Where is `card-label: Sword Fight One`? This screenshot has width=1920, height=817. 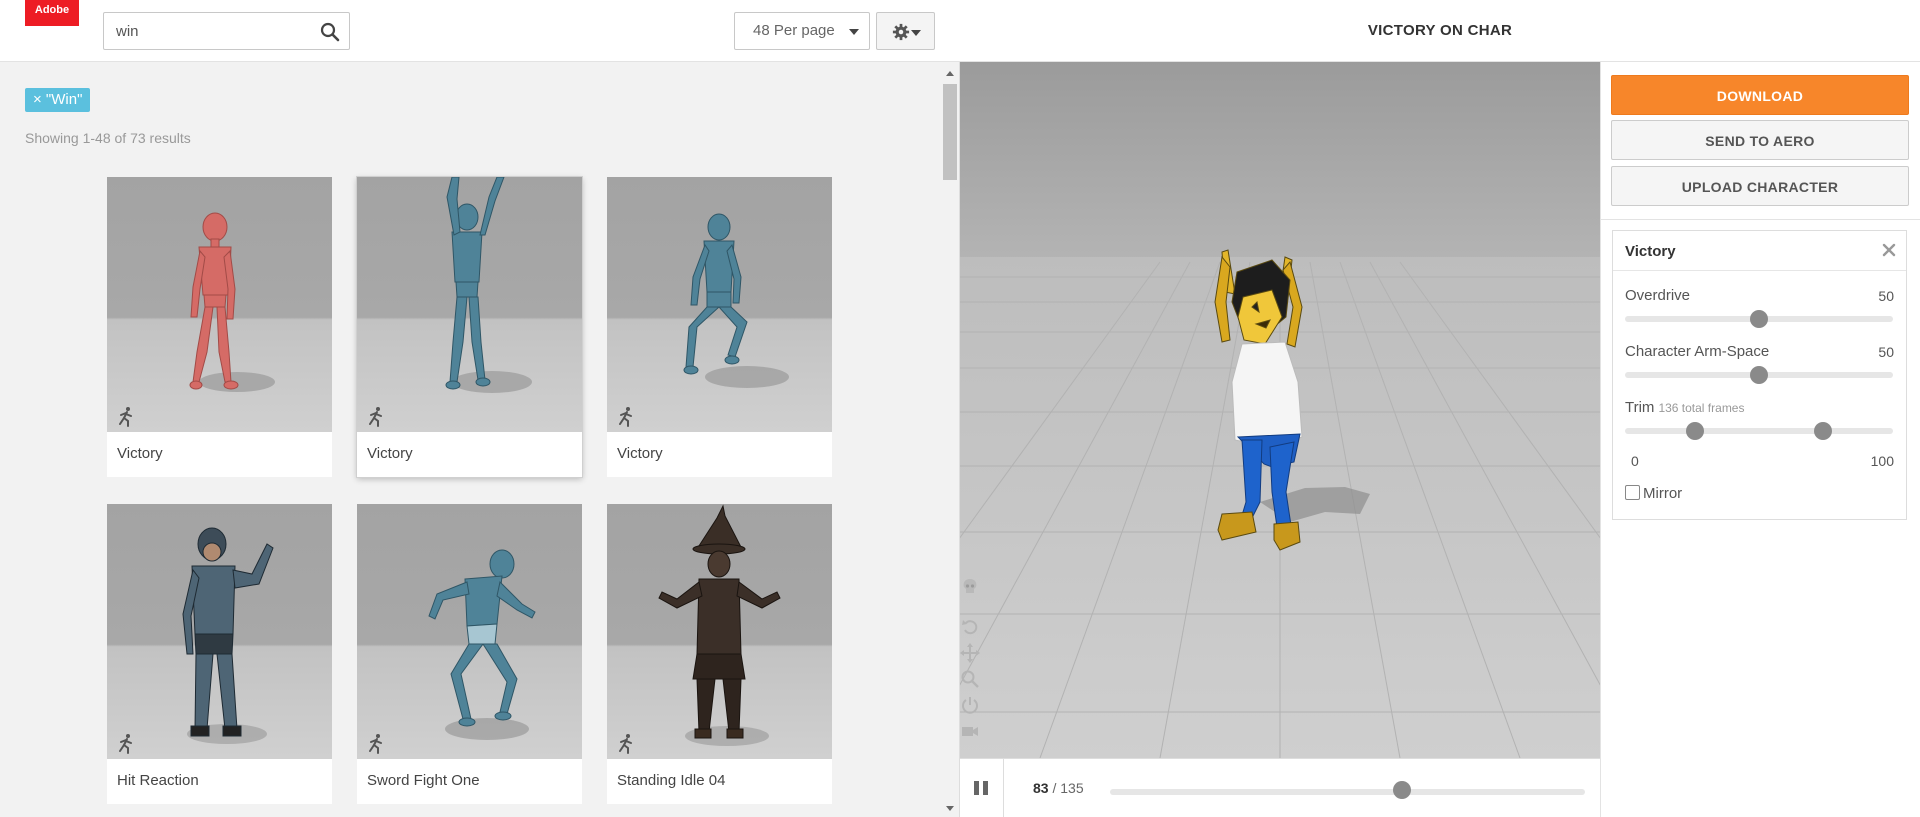 card-label: Sword Fight One is located at coordinates (423, 780).